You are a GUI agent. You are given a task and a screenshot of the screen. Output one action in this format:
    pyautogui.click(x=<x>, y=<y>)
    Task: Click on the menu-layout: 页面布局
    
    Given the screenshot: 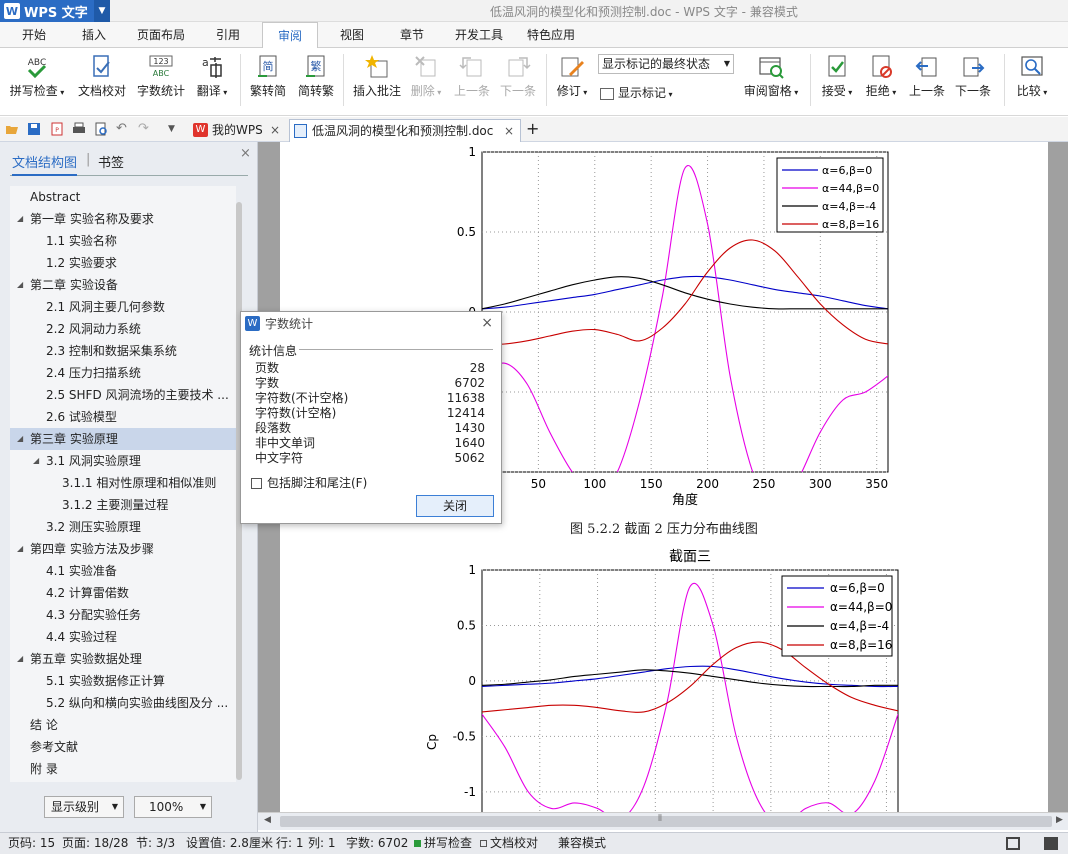 What is the action you would take?
    pyautogui.click(x=161, y=35)
    